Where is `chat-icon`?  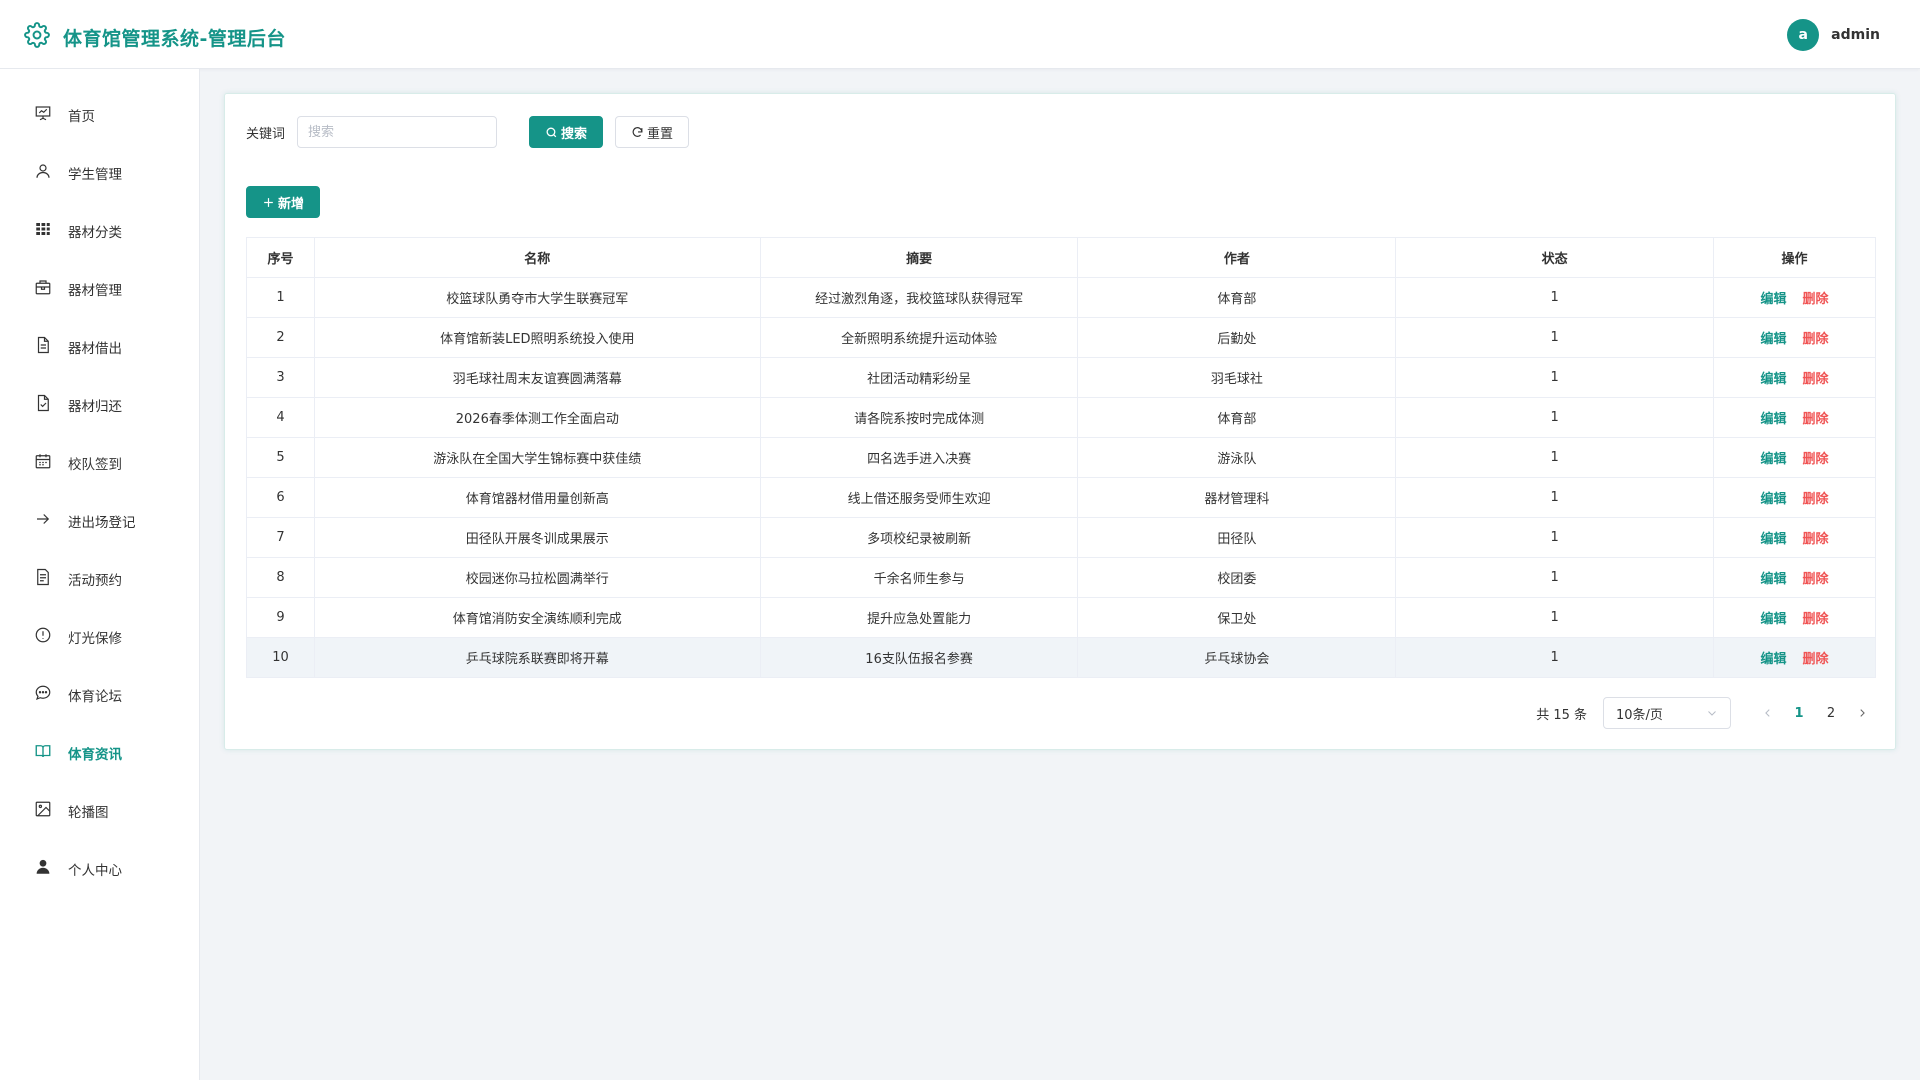
chat-icon is located at coordinates (43, 695).